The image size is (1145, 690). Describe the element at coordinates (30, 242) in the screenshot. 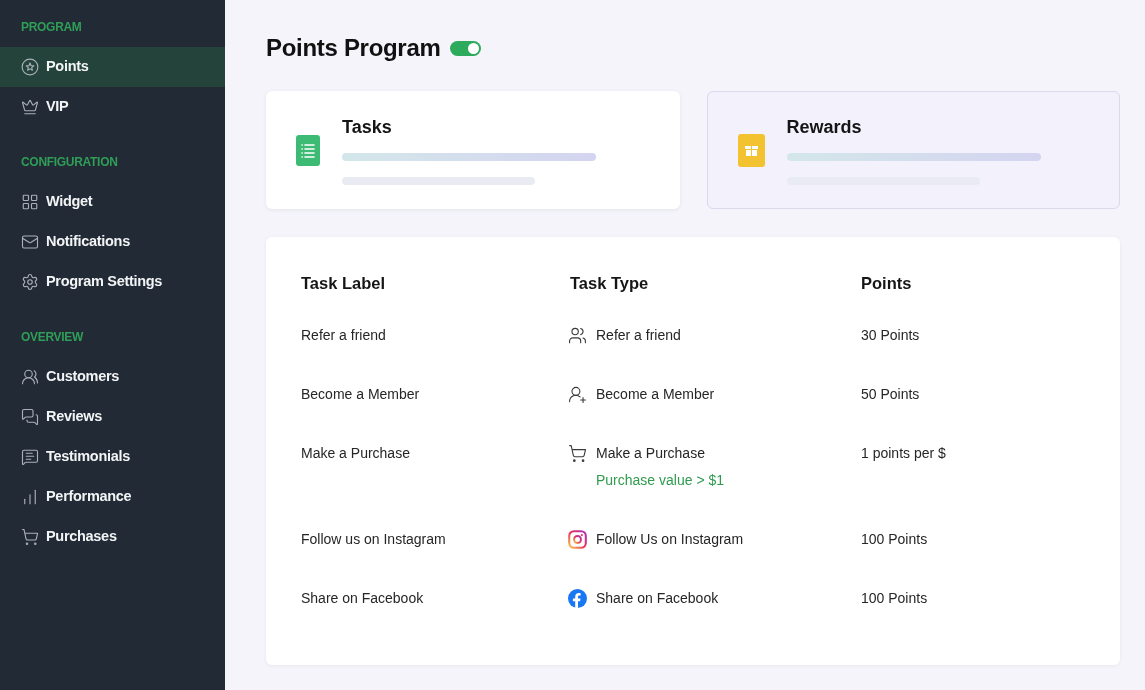

I see `mail-icon` at that location.